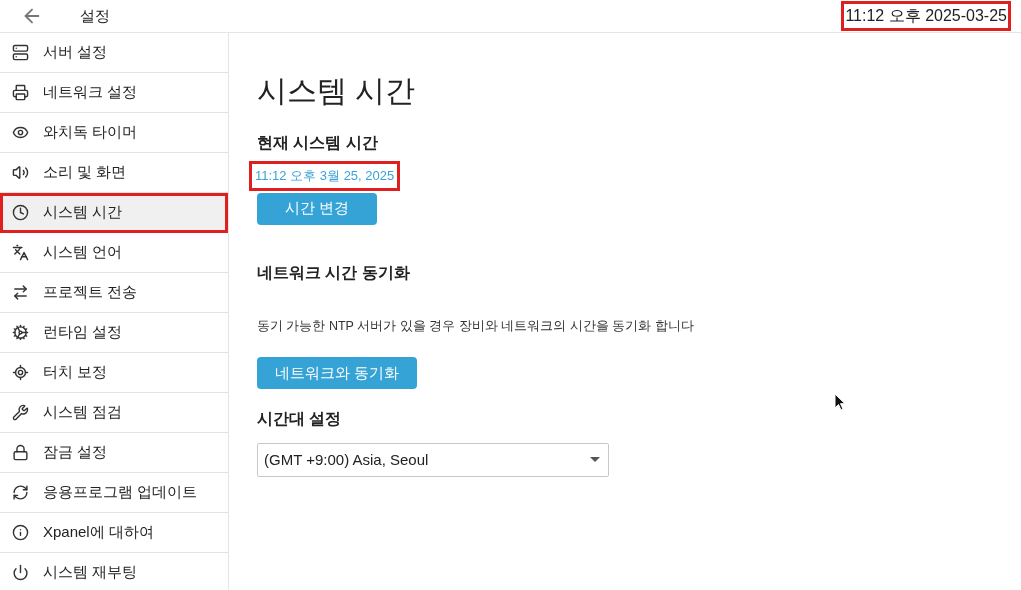  What do you see at coordinates (20, 372) in the screenshot?
I see `target-icon` at bounding box center [20, 372].